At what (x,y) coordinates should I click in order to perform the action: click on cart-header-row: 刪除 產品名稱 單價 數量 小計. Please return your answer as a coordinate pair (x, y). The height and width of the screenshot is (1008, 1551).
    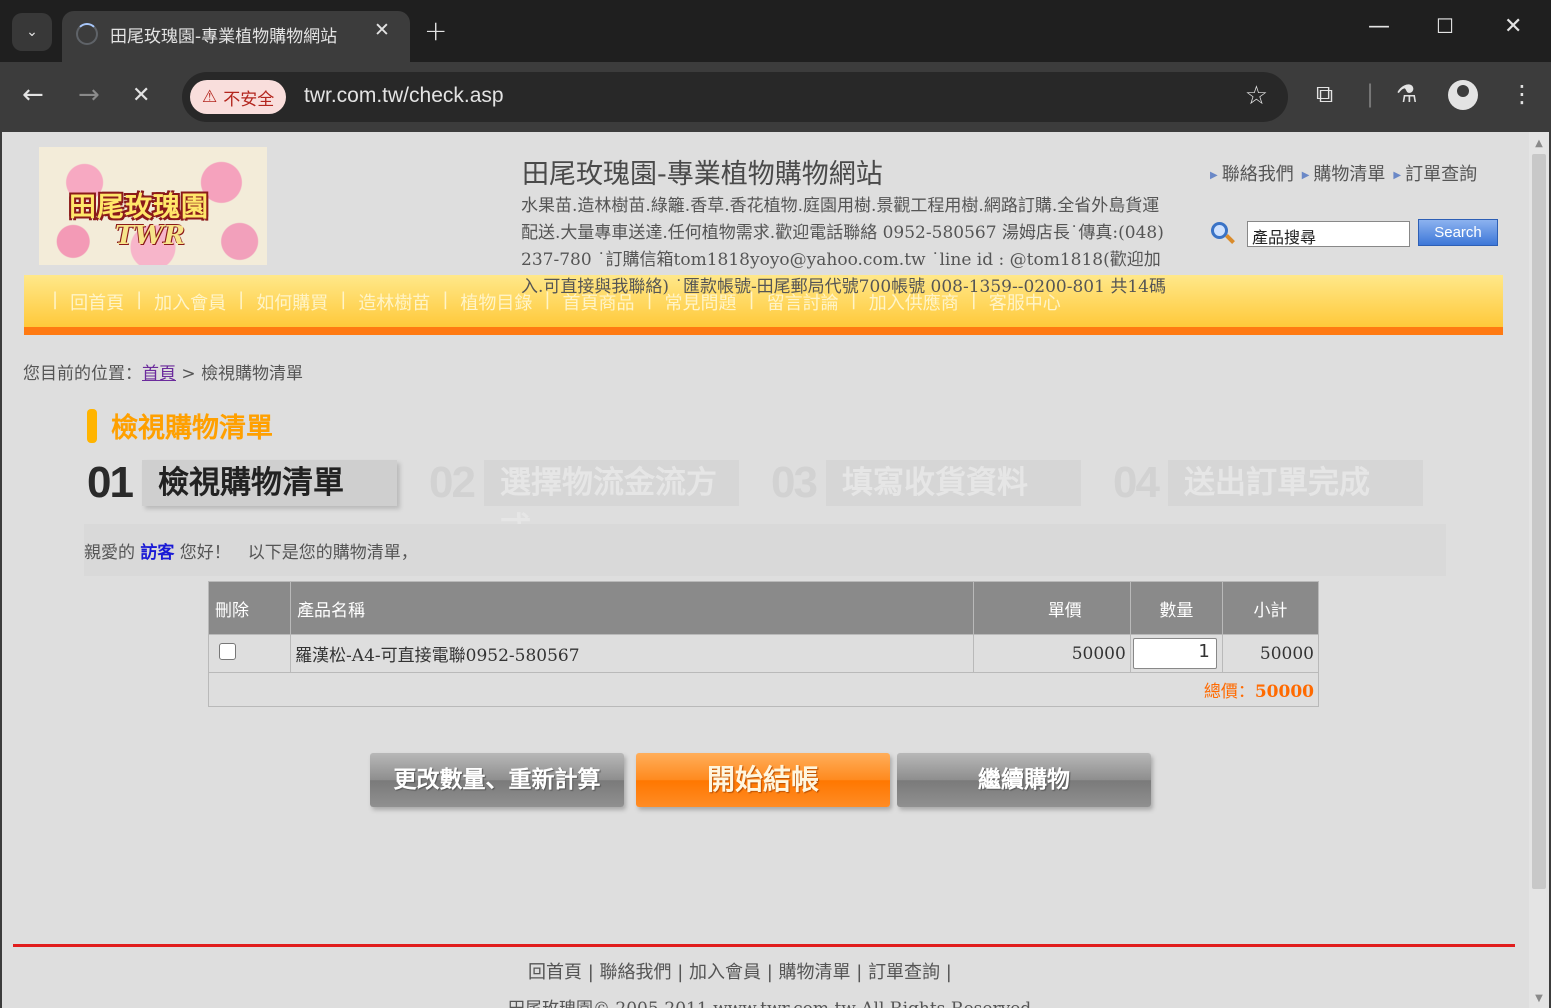
    Looking at the image, I should click on (763, 608).